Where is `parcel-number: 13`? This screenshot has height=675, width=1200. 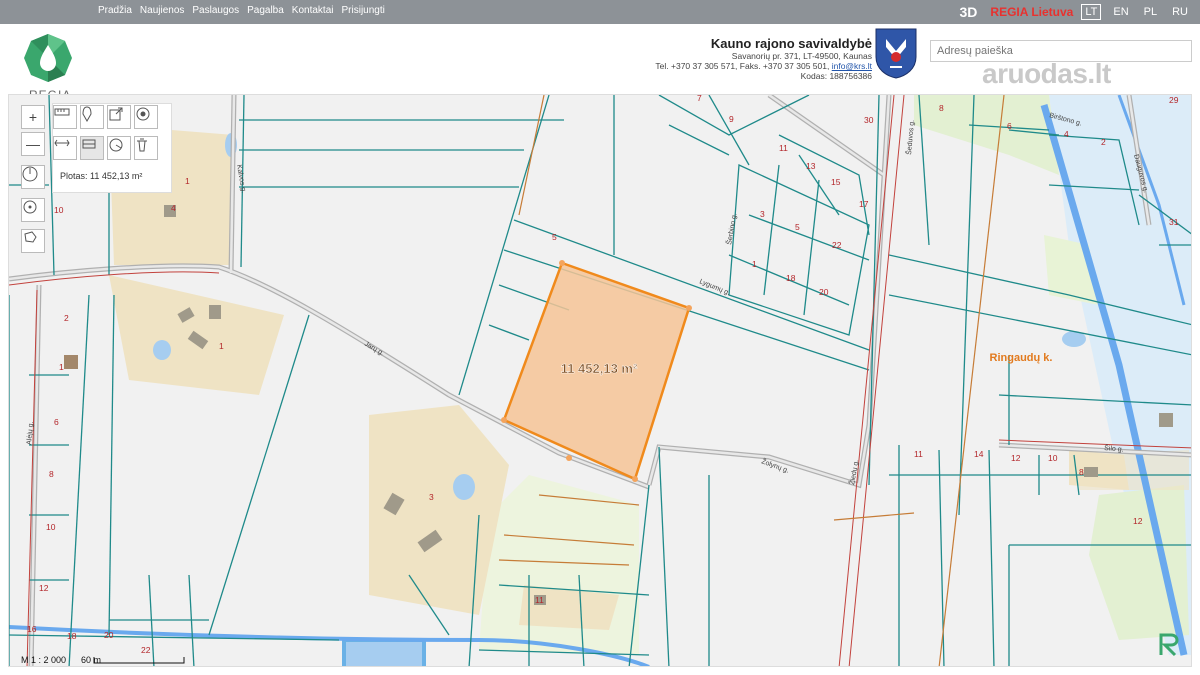
parcel-number: 13 is located at coordinates (811, 166).